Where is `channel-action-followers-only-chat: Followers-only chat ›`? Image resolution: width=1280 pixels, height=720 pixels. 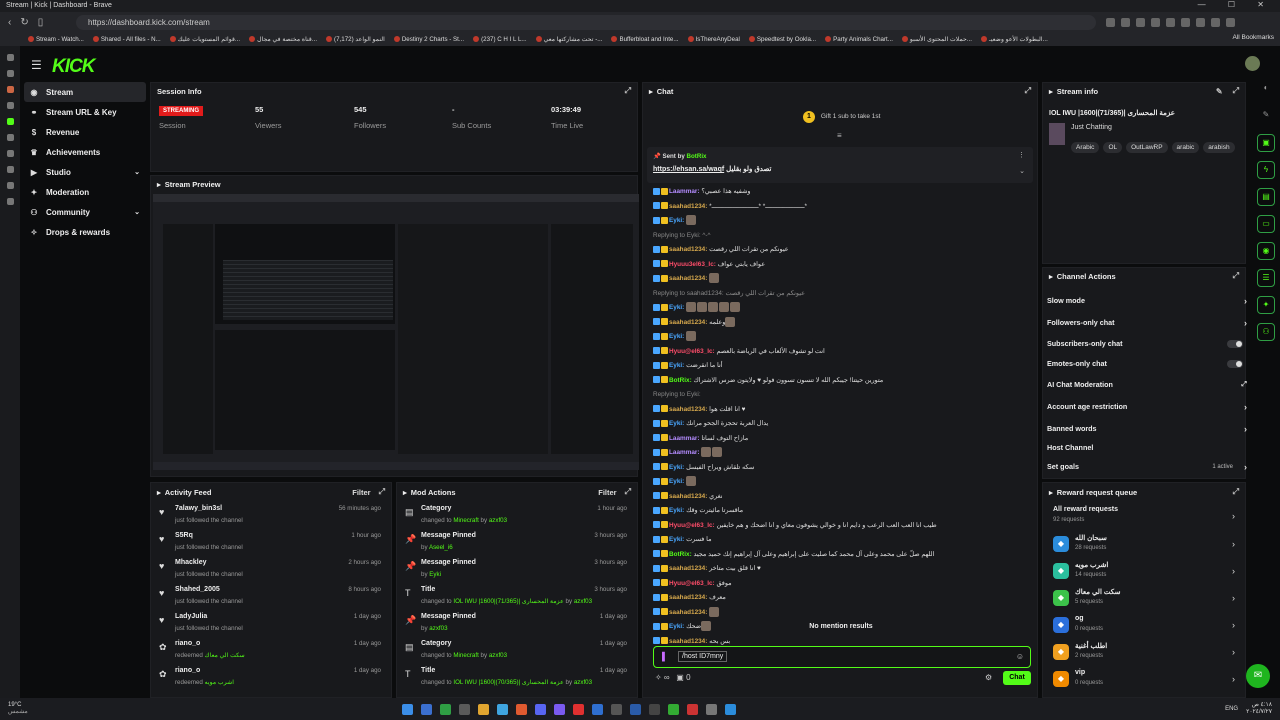
channel-action-followers-only-chat: Followers-only chat › is located at coordinates (1147, 323).